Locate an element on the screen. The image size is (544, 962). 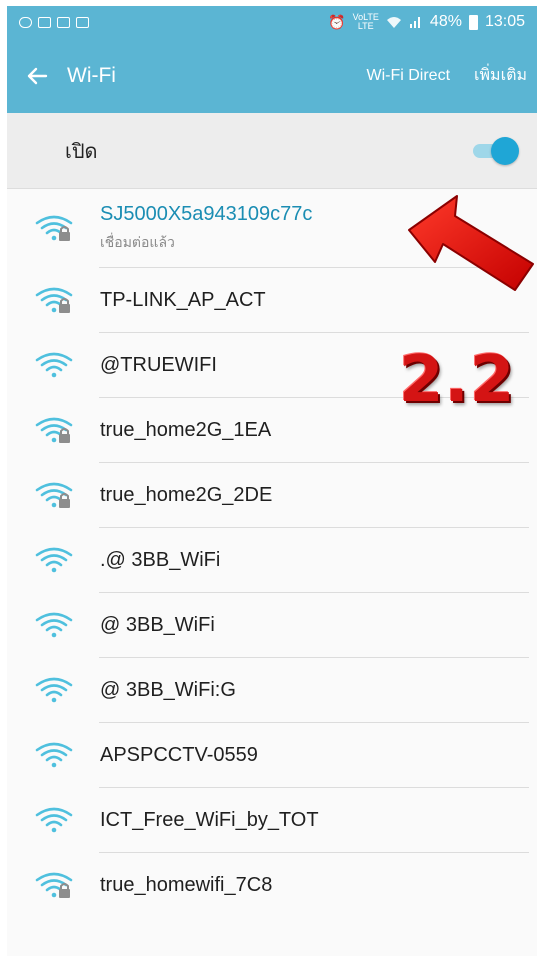
network-row: APSPCCTV-0559 is located at coordinates (272, 755).